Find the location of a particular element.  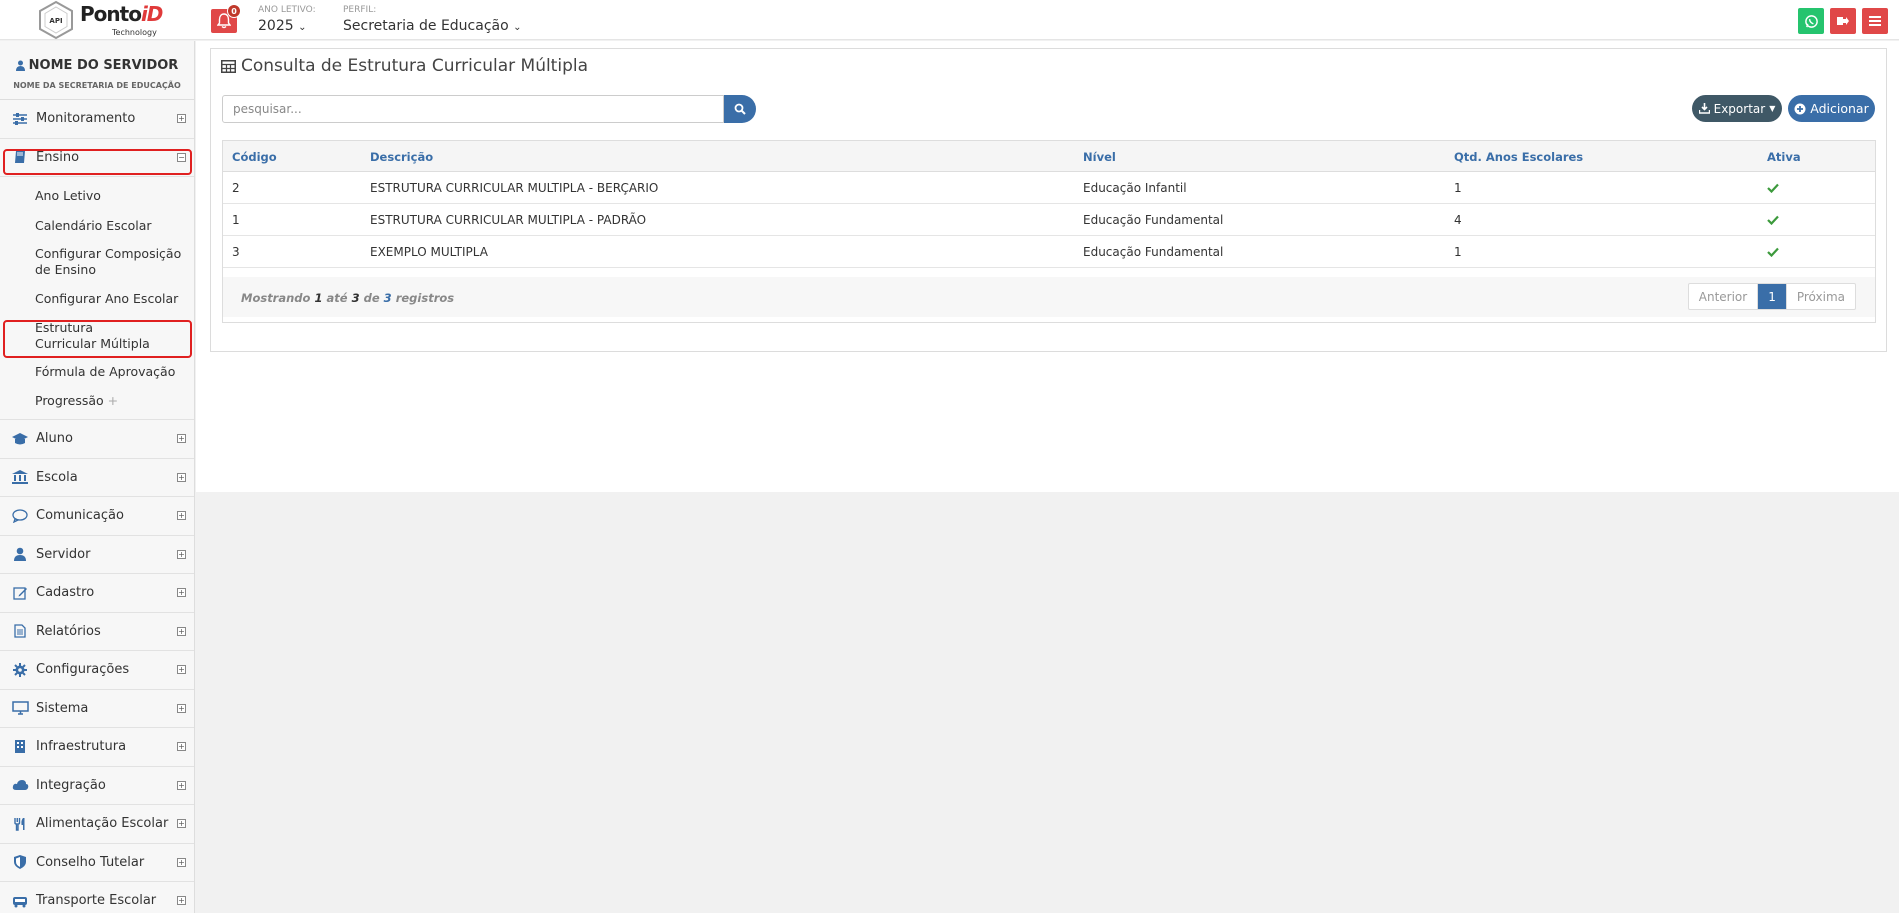

perfil-select: Secretaria de Educação ⌄ is located at coordinates (432, 26).